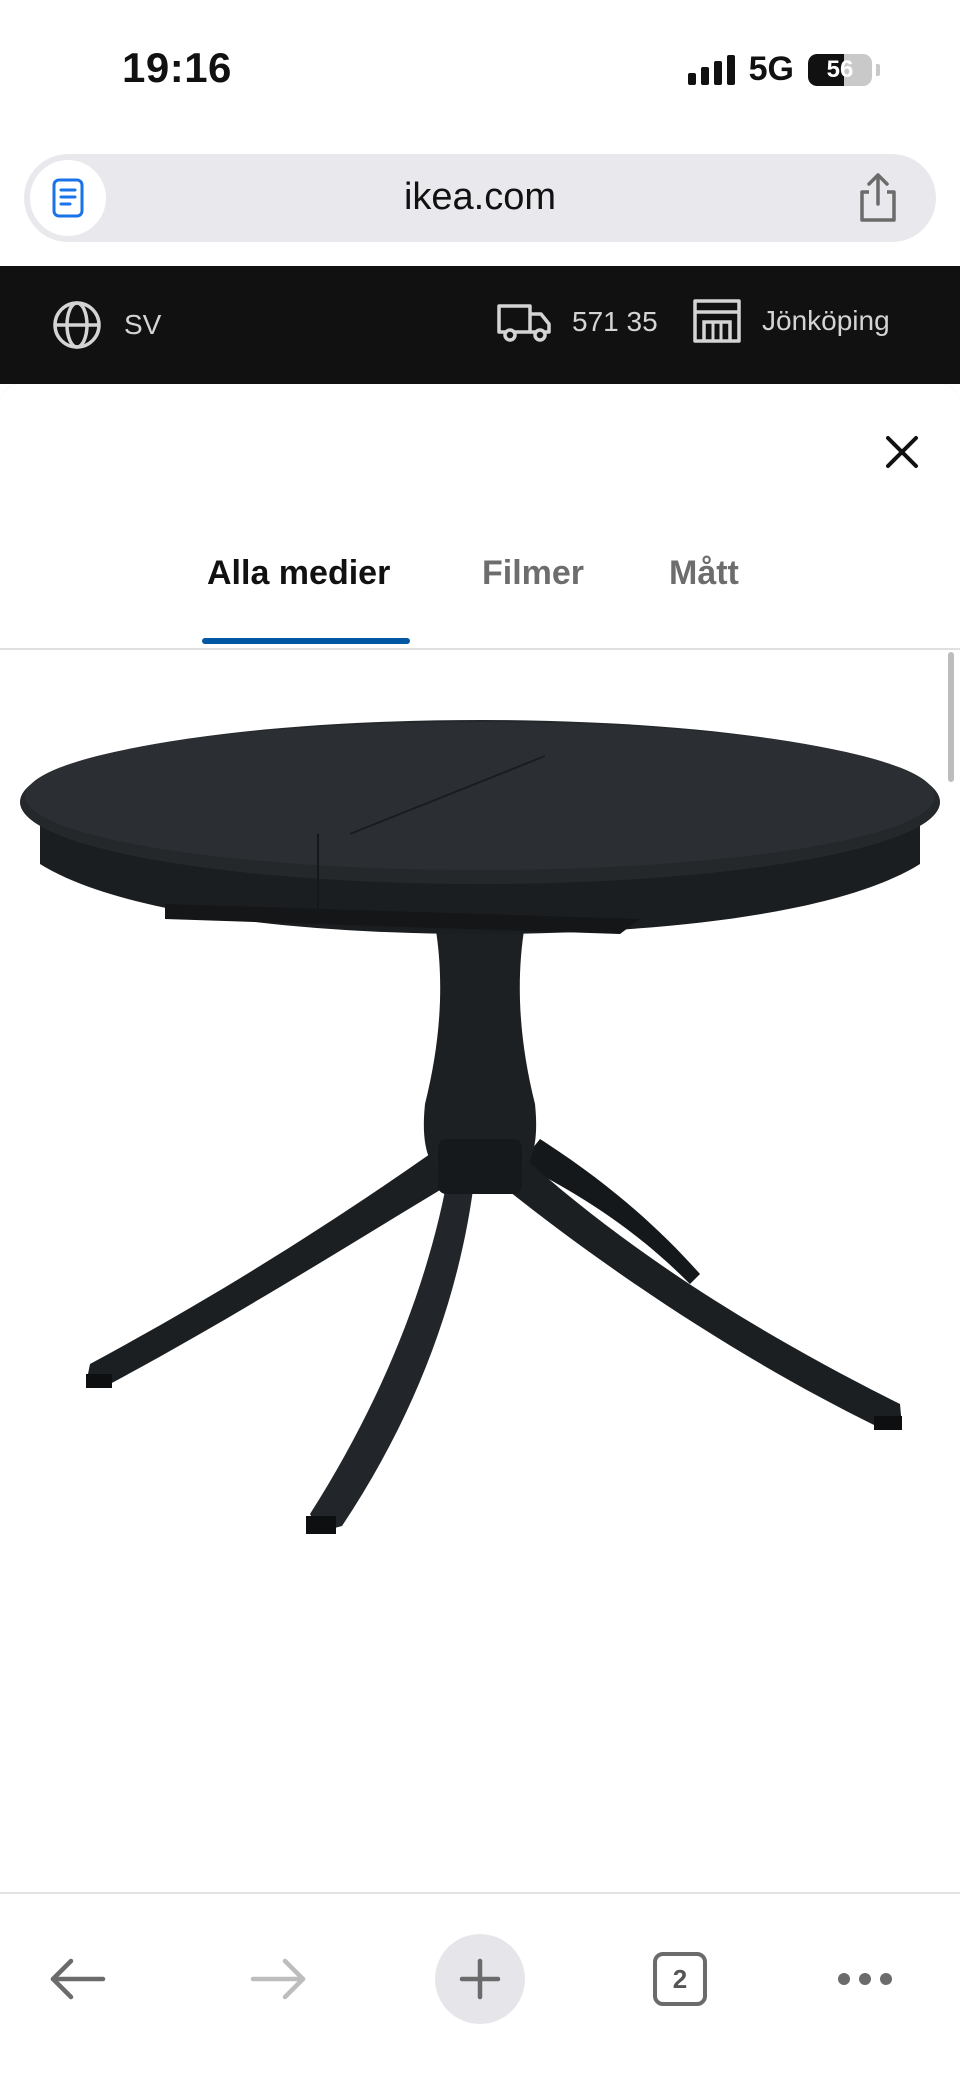 The height and width of the screenshot is (2083, 960). What do you see at coordinates (480, 649) in the screenshot?
I see `tabs-divider` at bounding box center [480, 649].